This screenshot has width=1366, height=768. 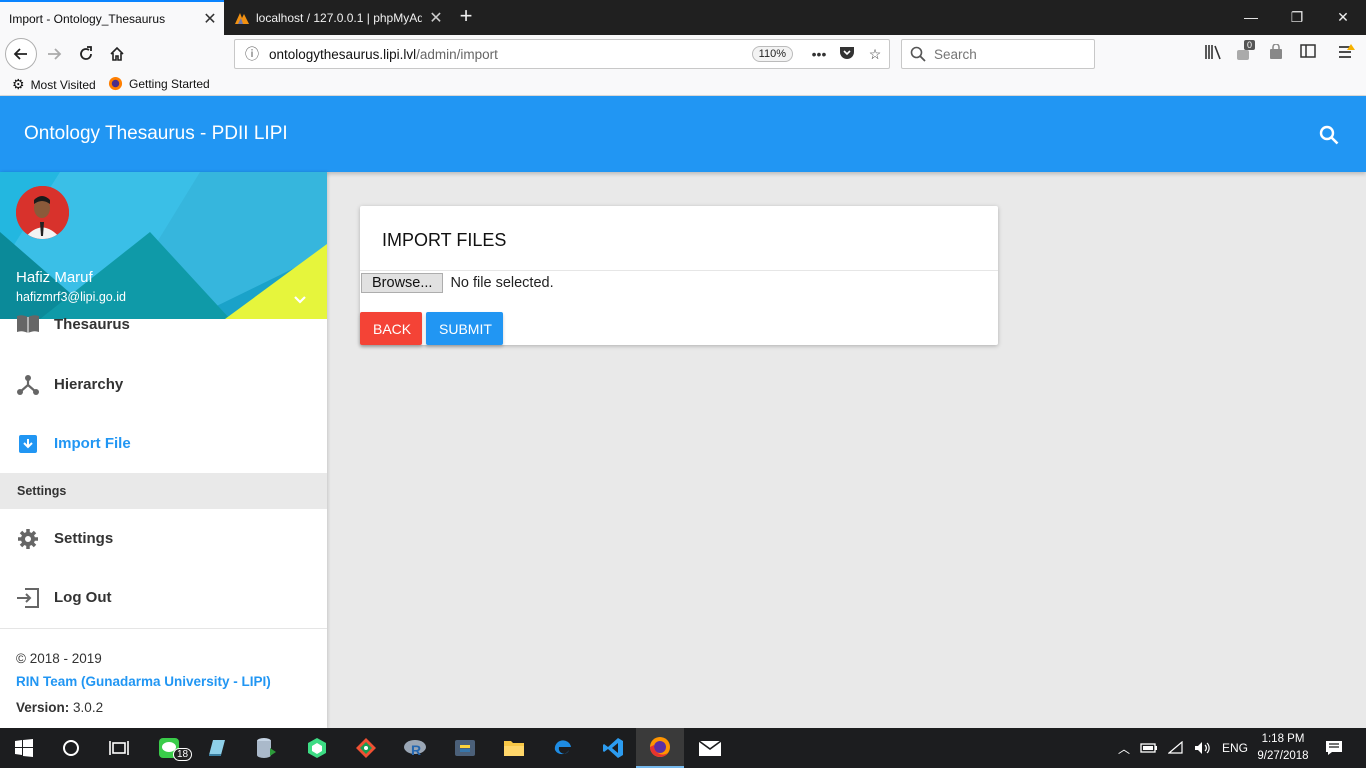 What do you see at coordinates (514, 748) in the screenshot?
I see `file-explorer-icon` at bounding box center [514, 748].